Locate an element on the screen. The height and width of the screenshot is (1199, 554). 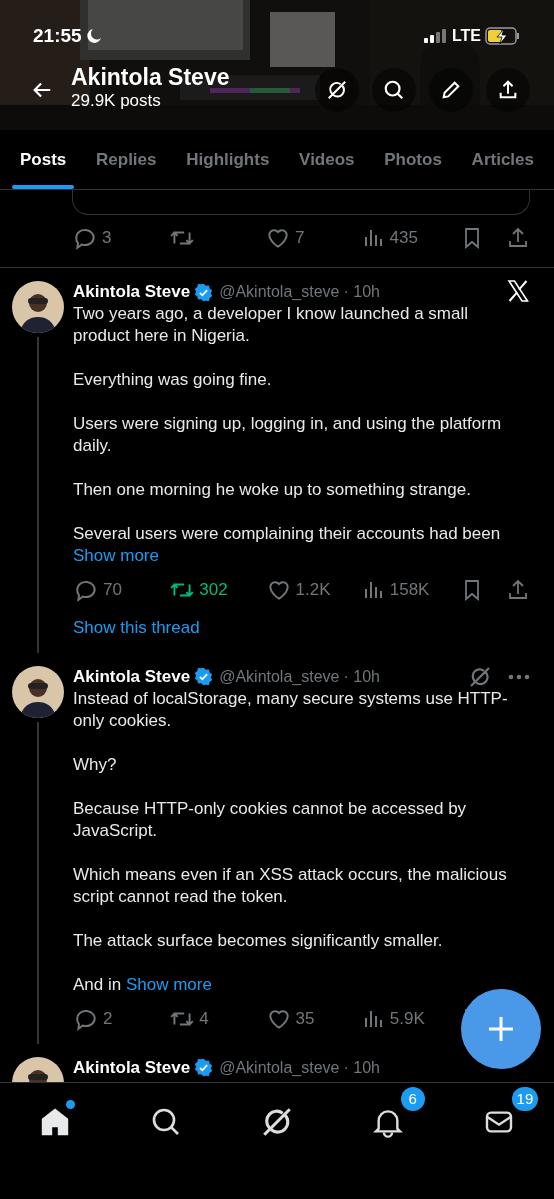
reply-count: 70 is located at coordinates (112, 590).